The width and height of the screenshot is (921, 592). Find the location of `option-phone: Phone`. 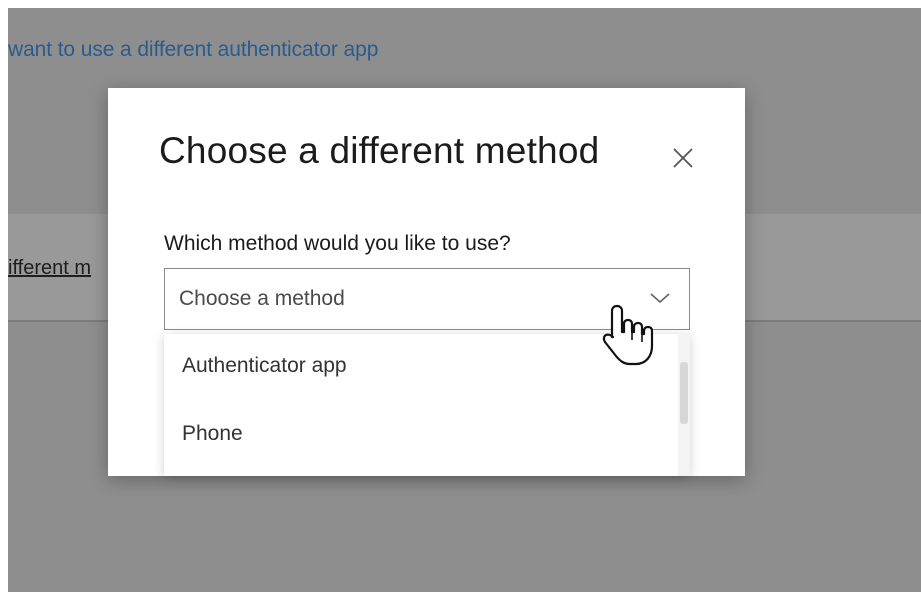

option-phone: Phone is located at coordinates (427, 435).